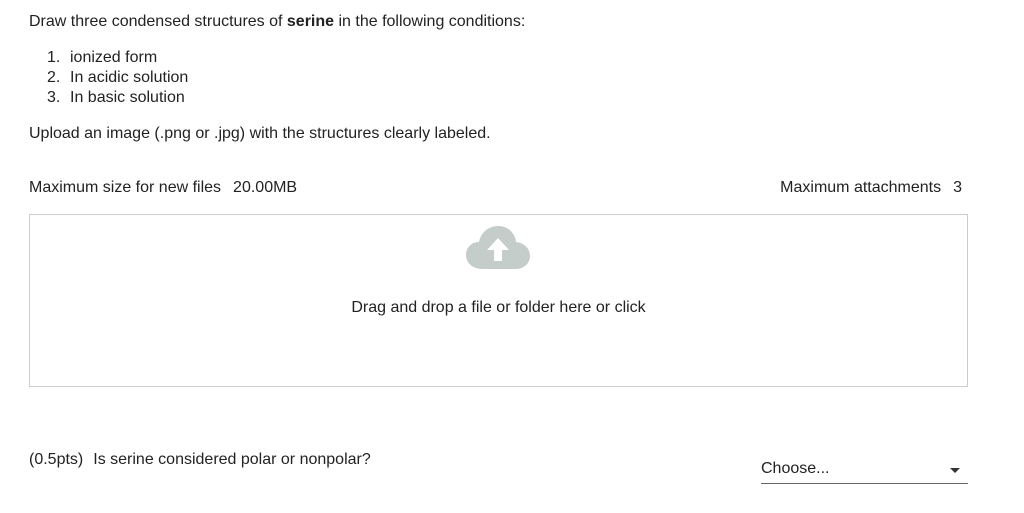 This screenshot has width=1024, height=513. What do you see at coordinates (861, 187) in the screenshot?
I see `max-attachments-label: Maximum attachments` at bounding box center [861, 187].